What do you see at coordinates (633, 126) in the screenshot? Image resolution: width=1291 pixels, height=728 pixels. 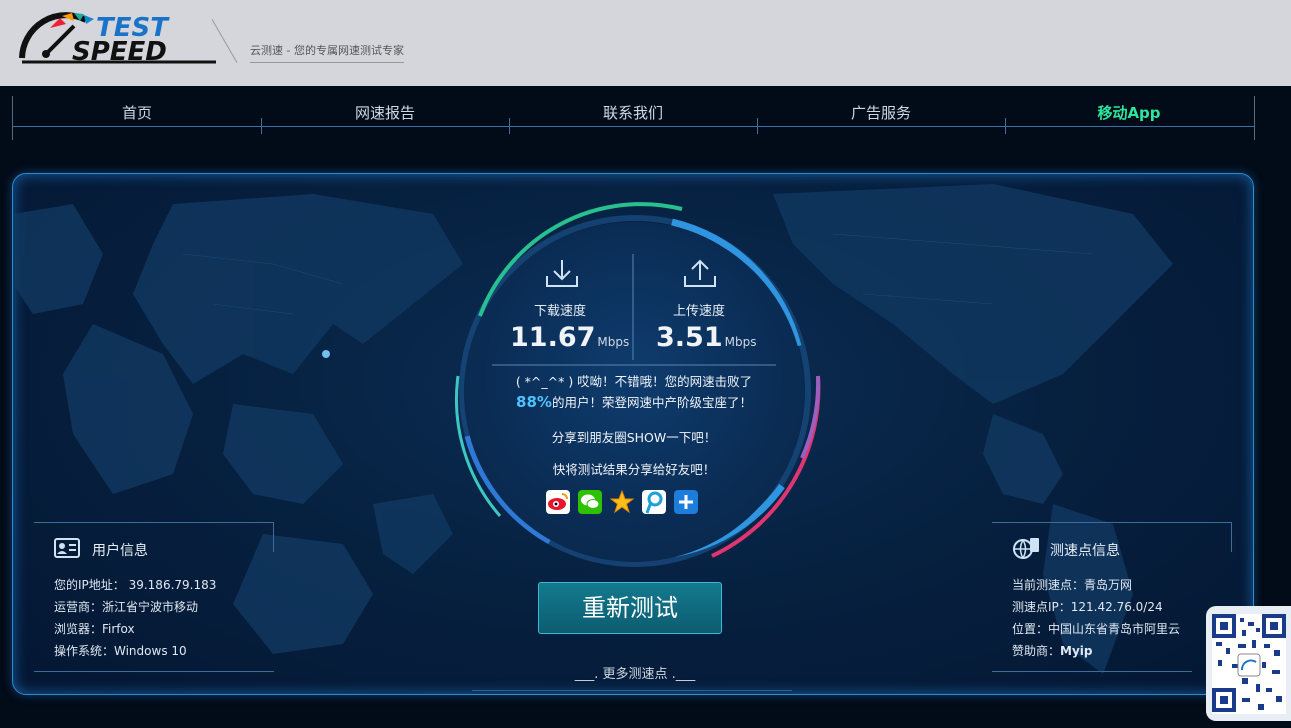 I see `nav-underline` at bounding box center [633, 126].